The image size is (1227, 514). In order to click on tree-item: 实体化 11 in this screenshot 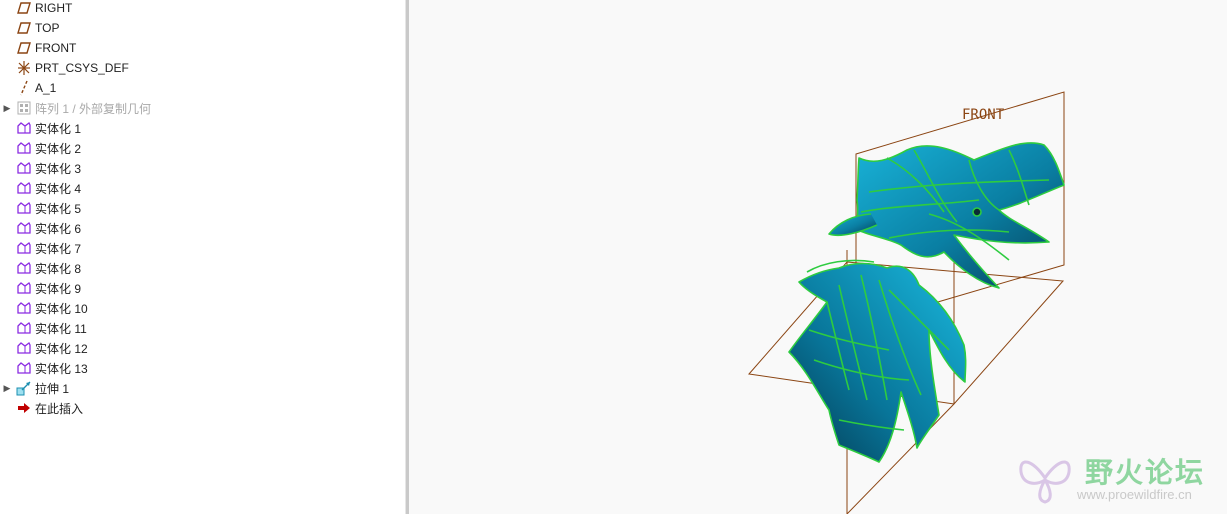, I will do `click(202, 328)`.